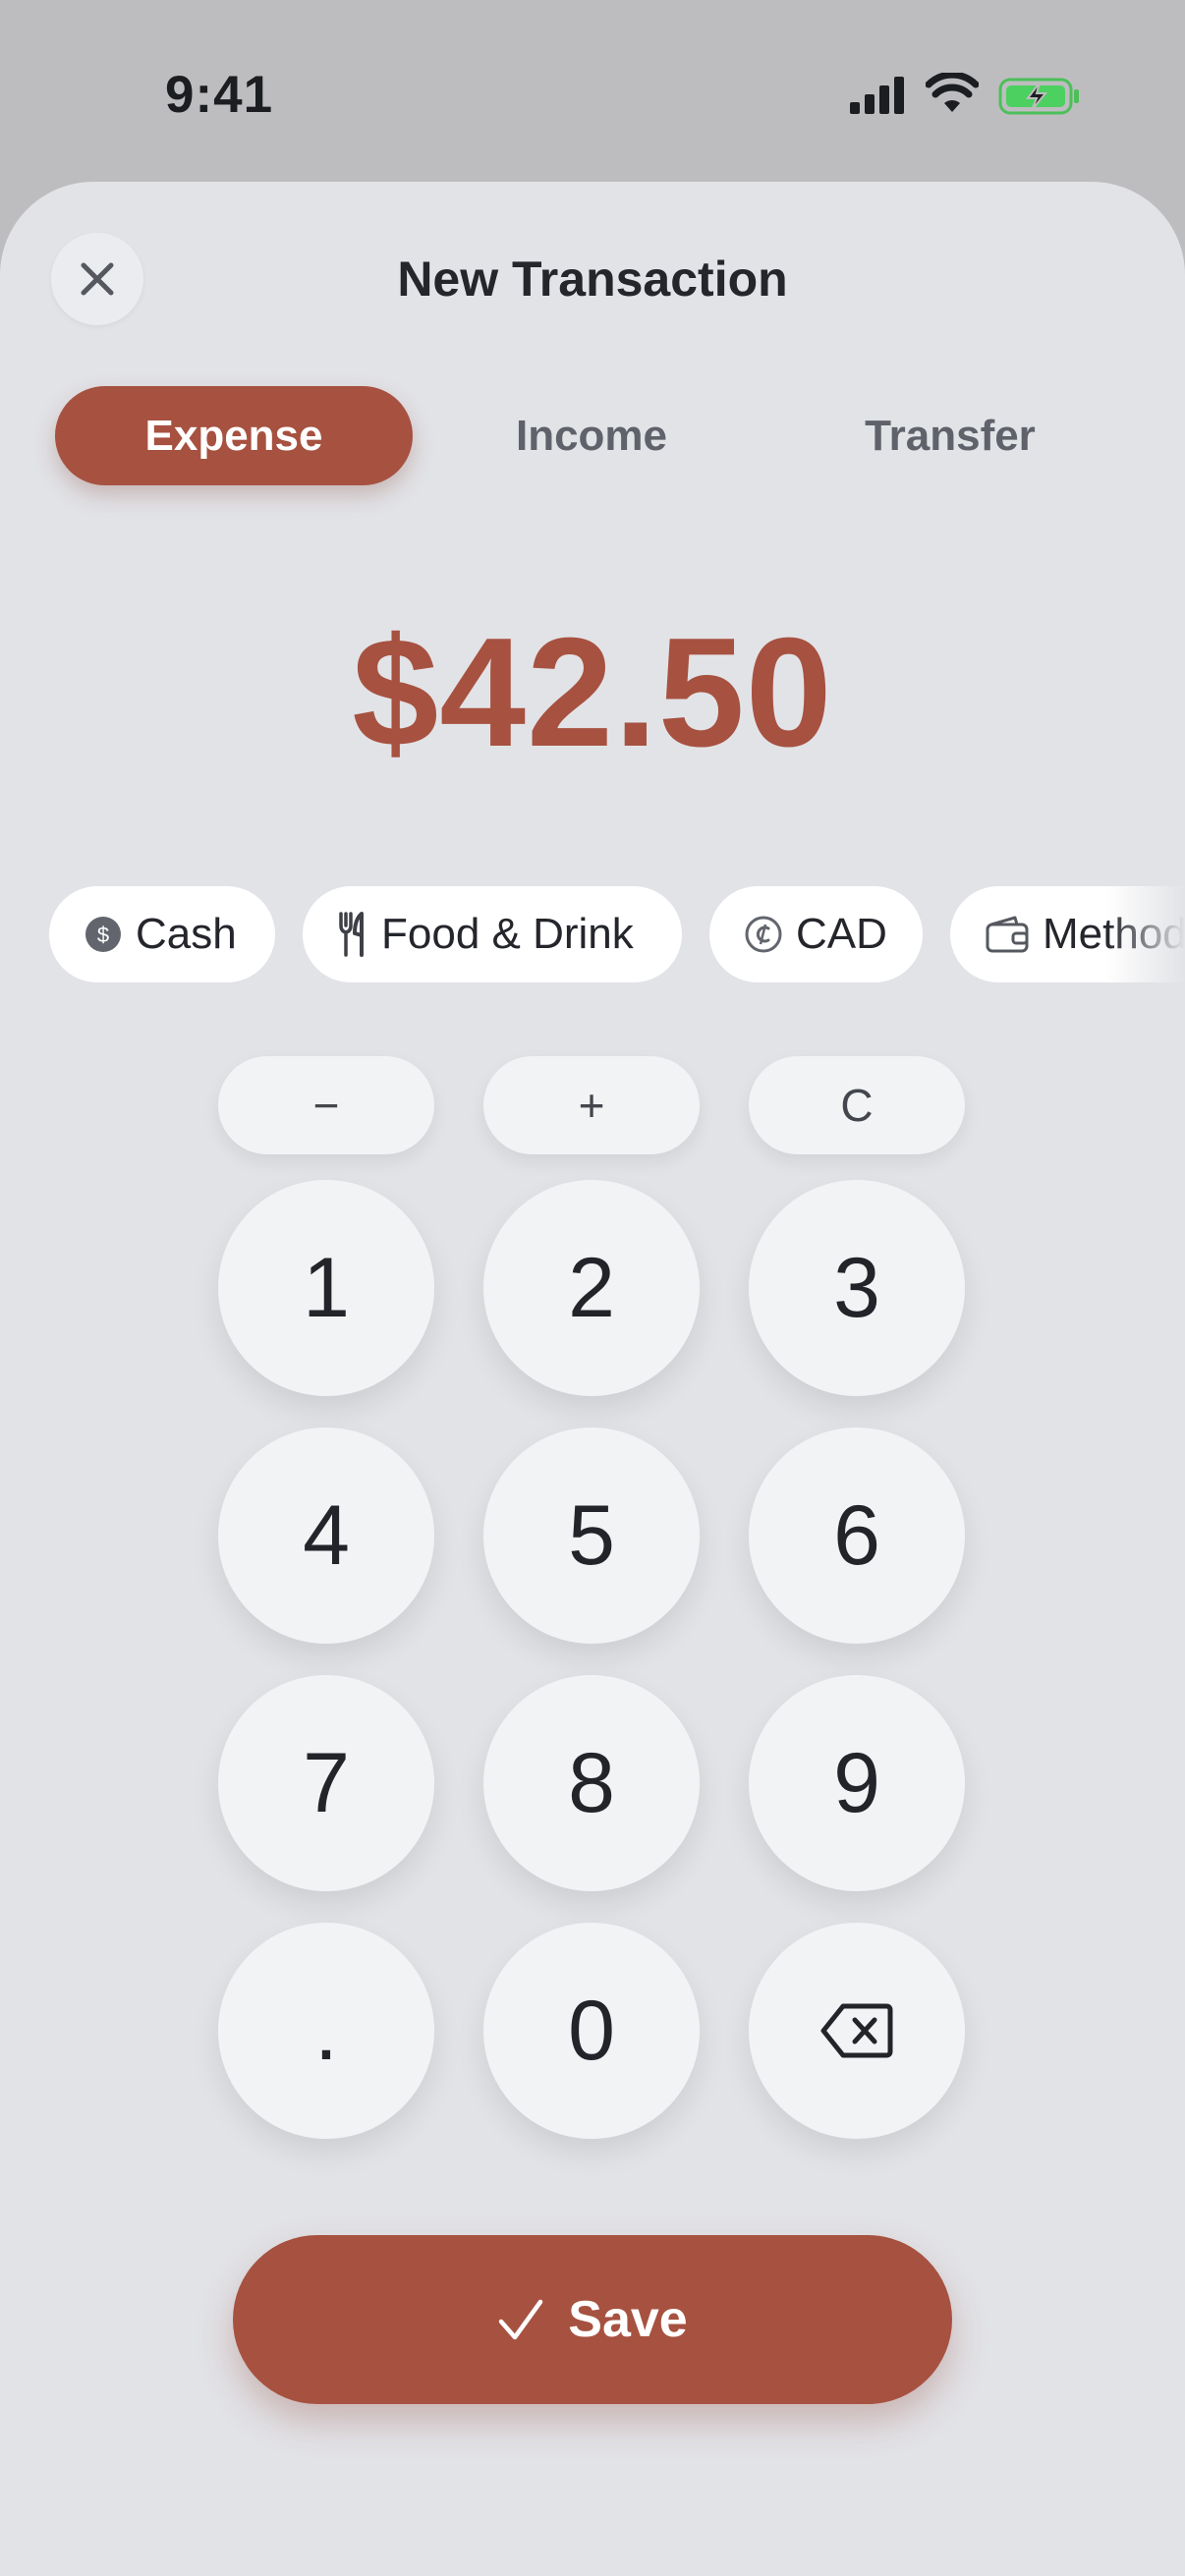 Image resolution: width=1185 pixels, height=2576 pixels. I want to click on chip-currency-cad: CAD, so click(816, 934).